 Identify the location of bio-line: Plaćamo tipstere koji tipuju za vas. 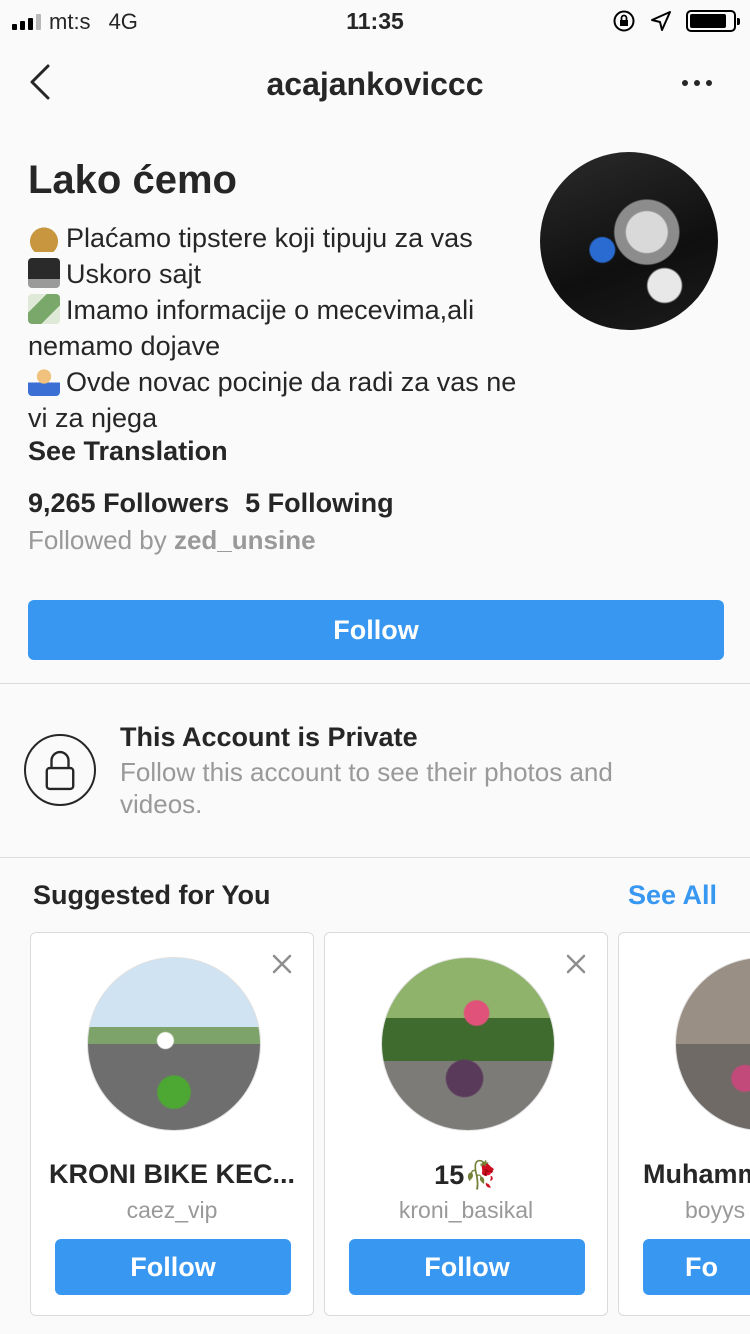
(273, 238).